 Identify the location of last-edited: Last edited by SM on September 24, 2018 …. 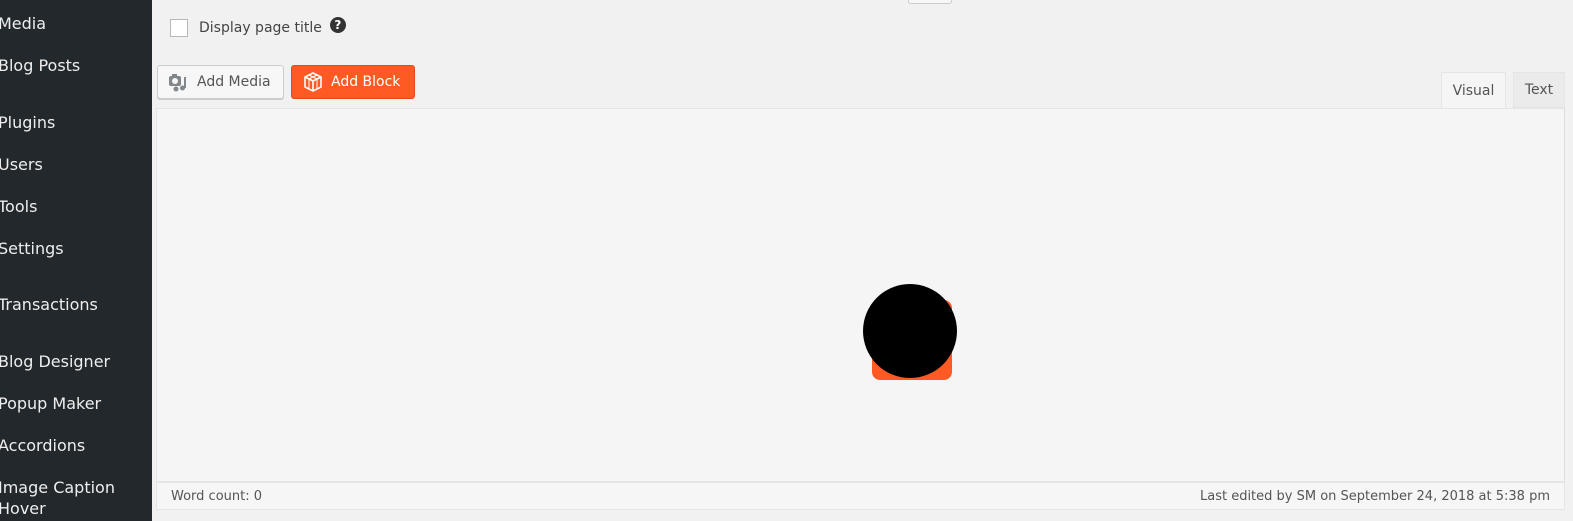
(1374, 496).